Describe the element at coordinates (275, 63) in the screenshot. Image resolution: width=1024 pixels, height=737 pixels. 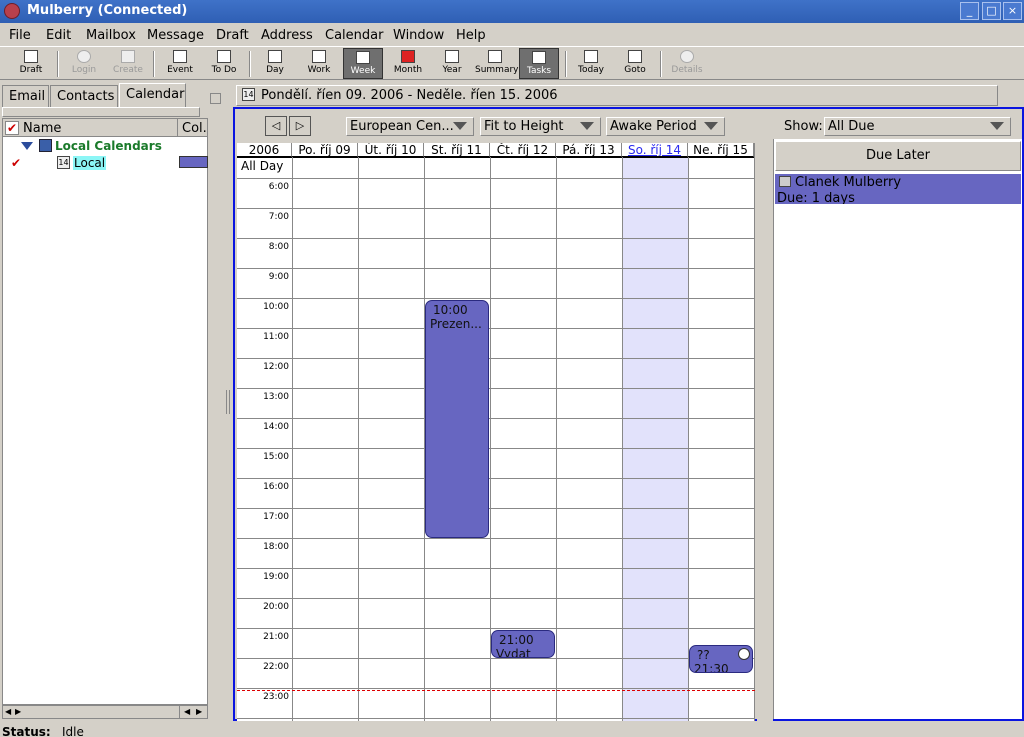
I see `day-view-button: Day` at that location.